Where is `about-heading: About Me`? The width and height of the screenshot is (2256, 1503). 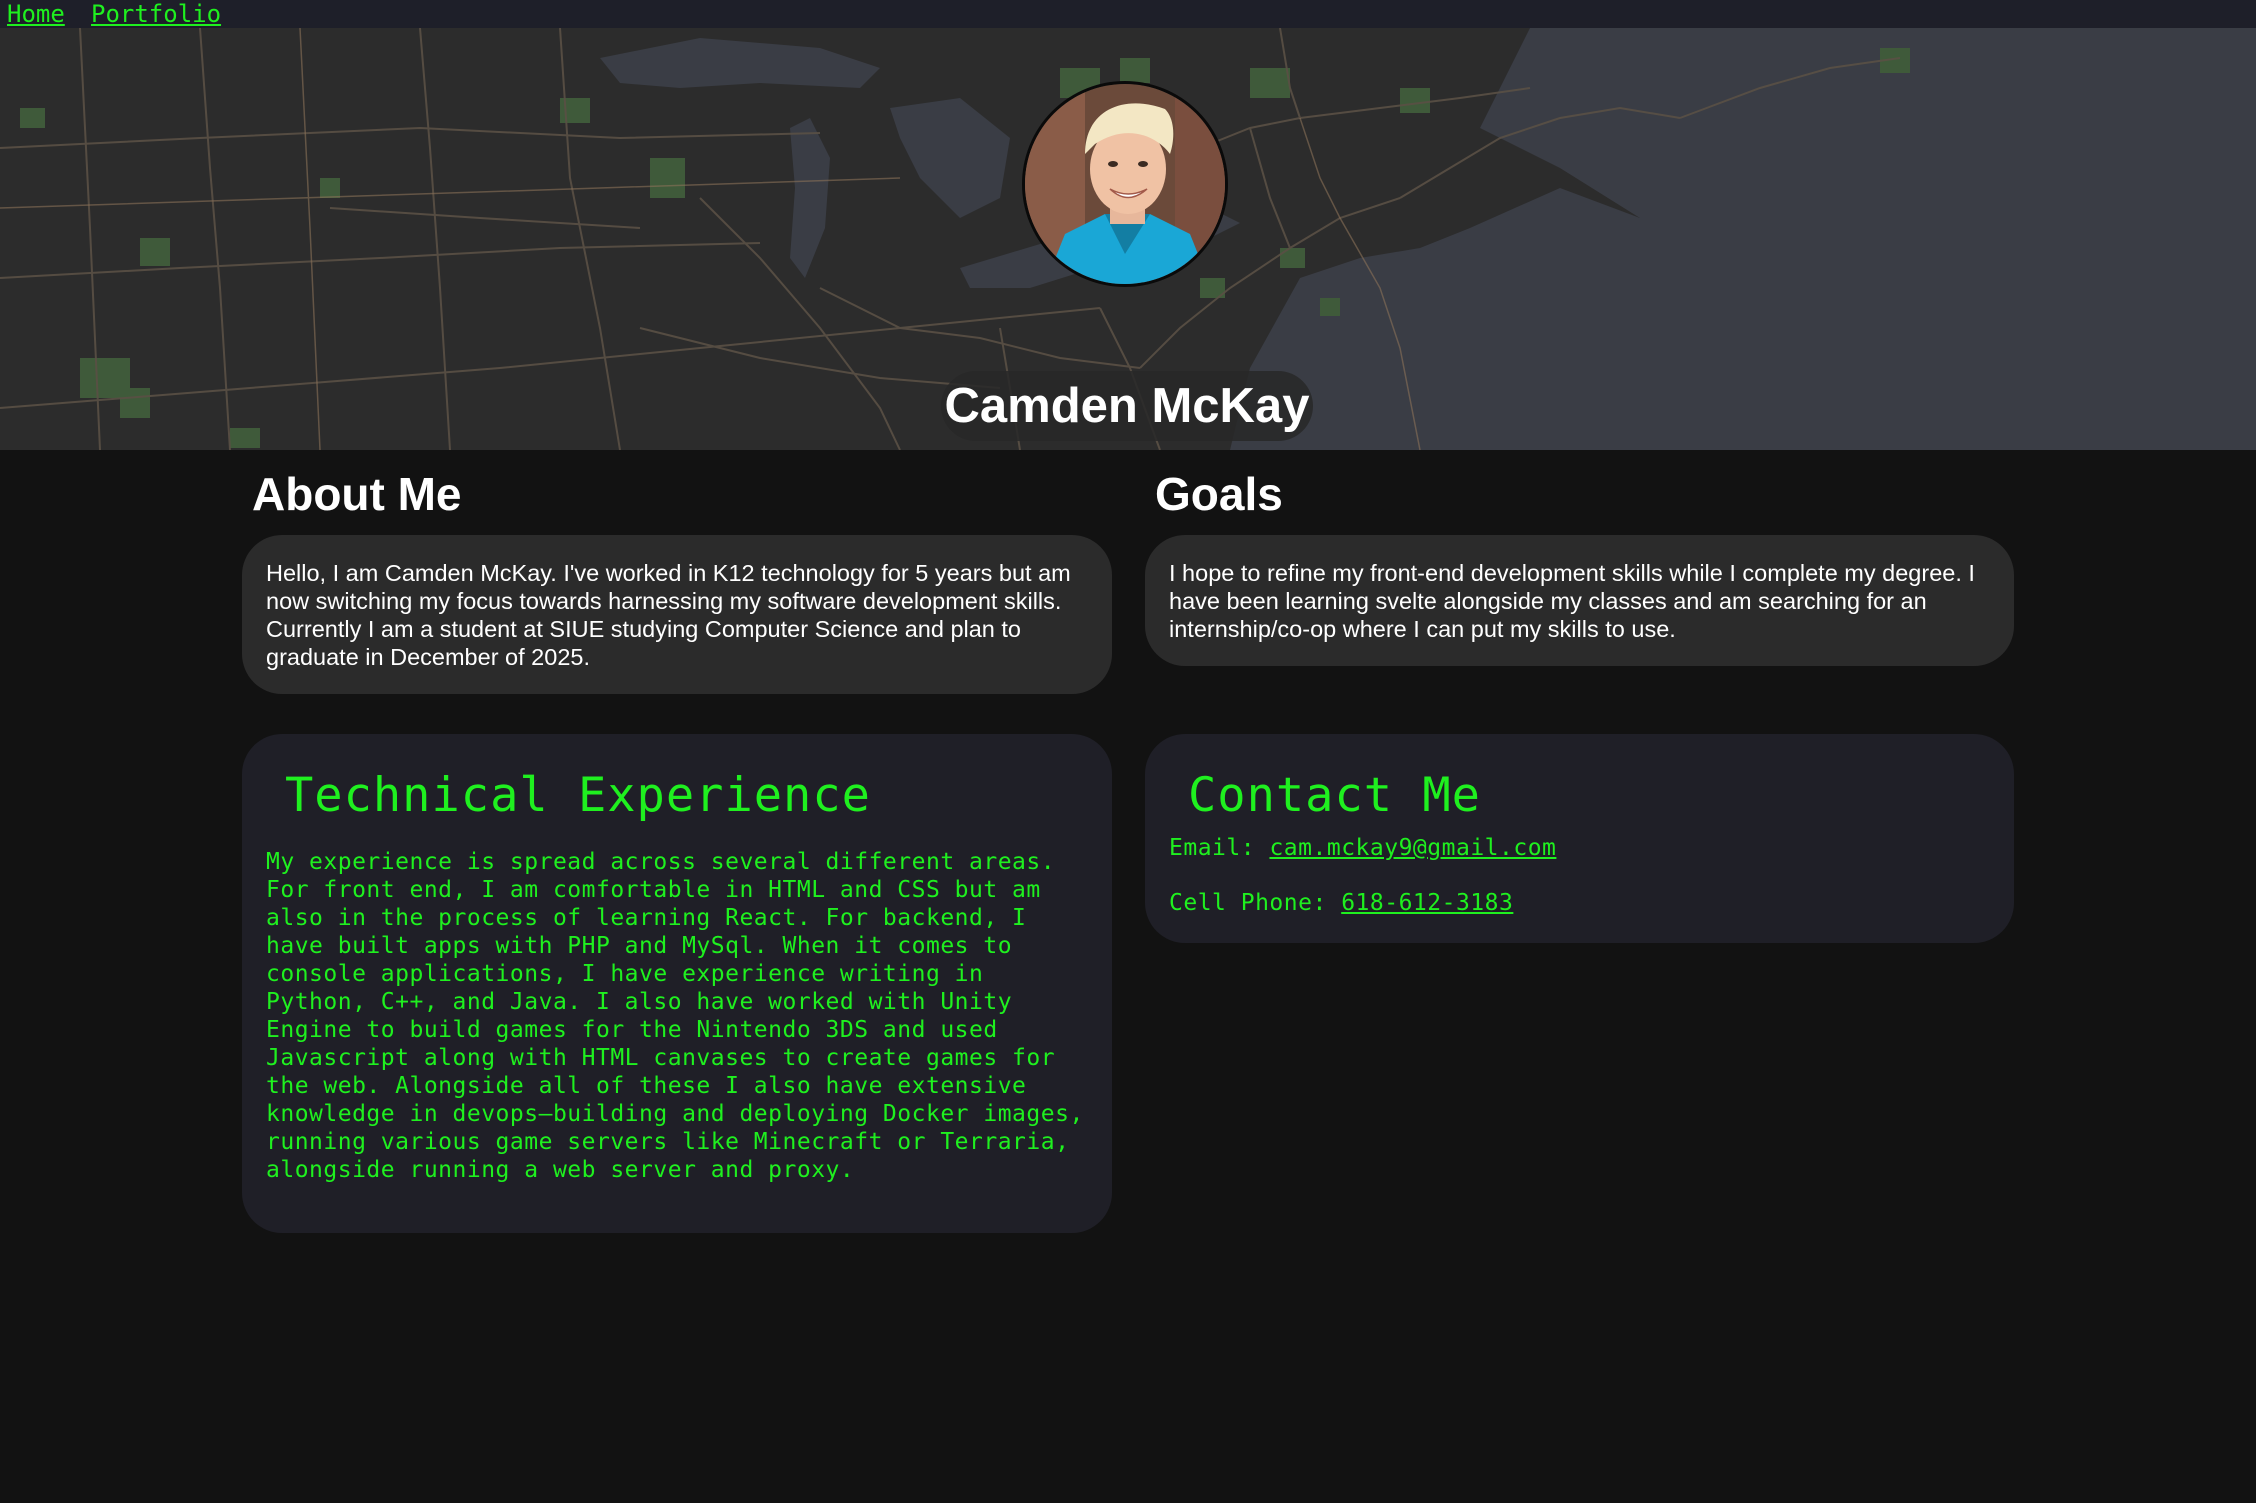
about-heading: About Me is located at coordinates (357, 494).